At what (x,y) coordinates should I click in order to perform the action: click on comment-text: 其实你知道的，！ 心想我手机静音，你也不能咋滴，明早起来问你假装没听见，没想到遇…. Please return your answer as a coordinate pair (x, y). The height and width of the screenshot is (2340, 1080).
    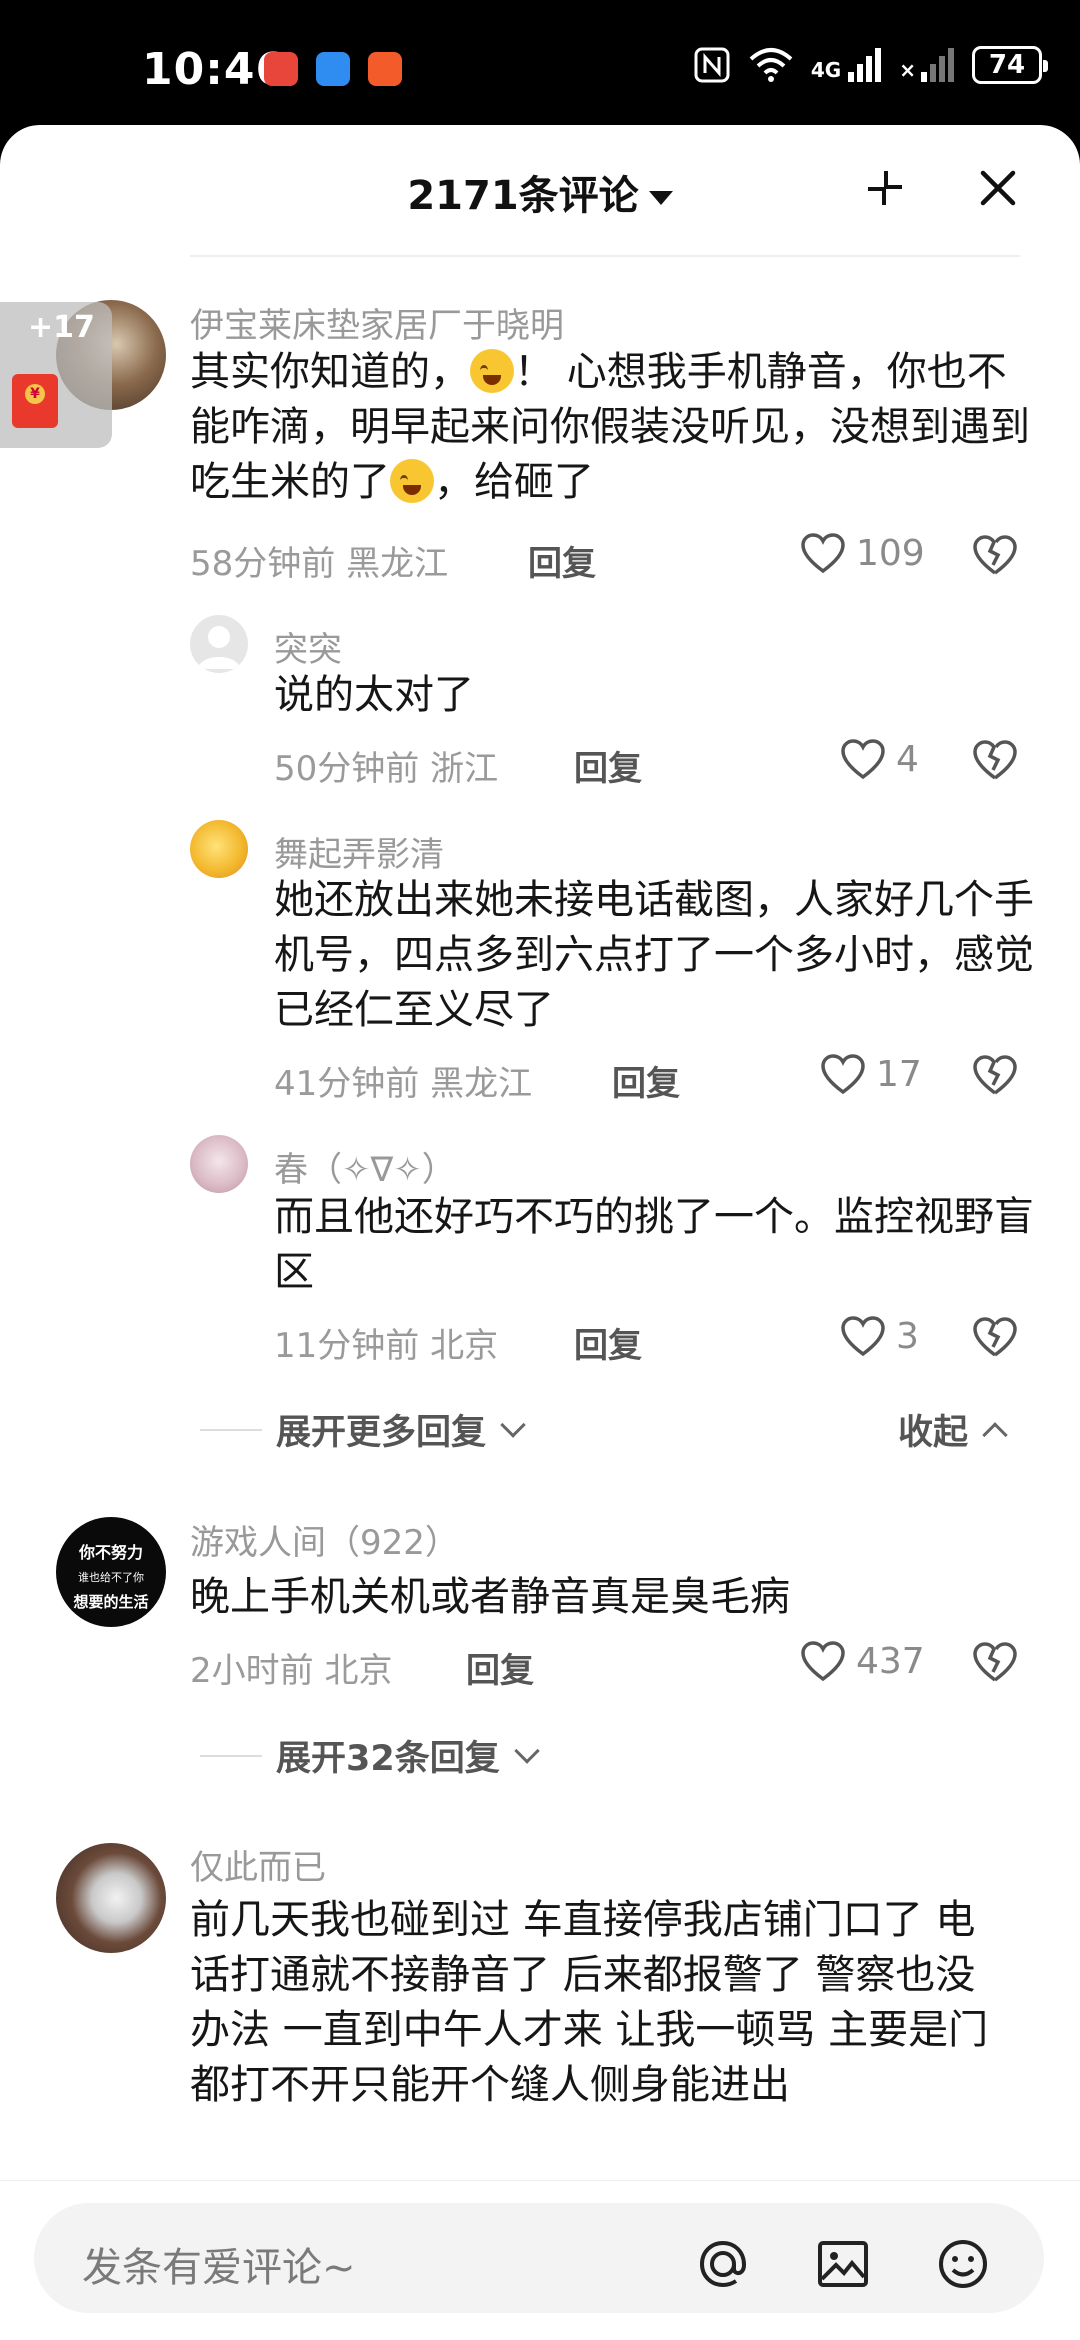
    Looking at the image, I should click on (615, 427).